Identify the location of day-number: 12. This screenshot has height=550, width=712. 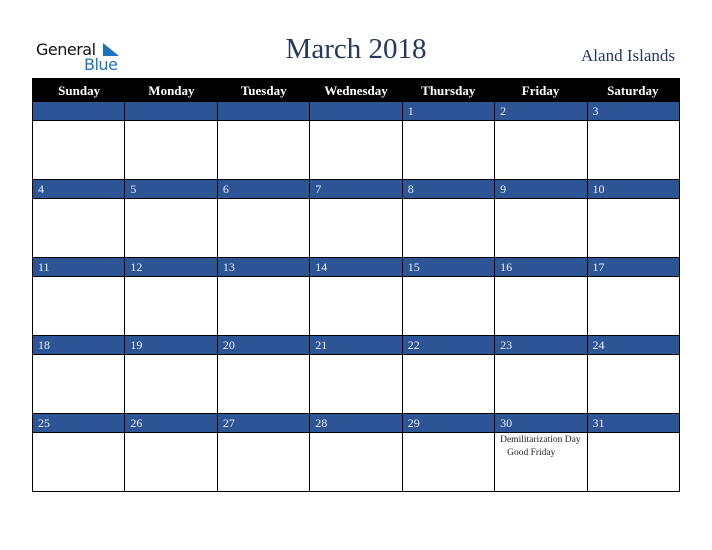
(171, 267).